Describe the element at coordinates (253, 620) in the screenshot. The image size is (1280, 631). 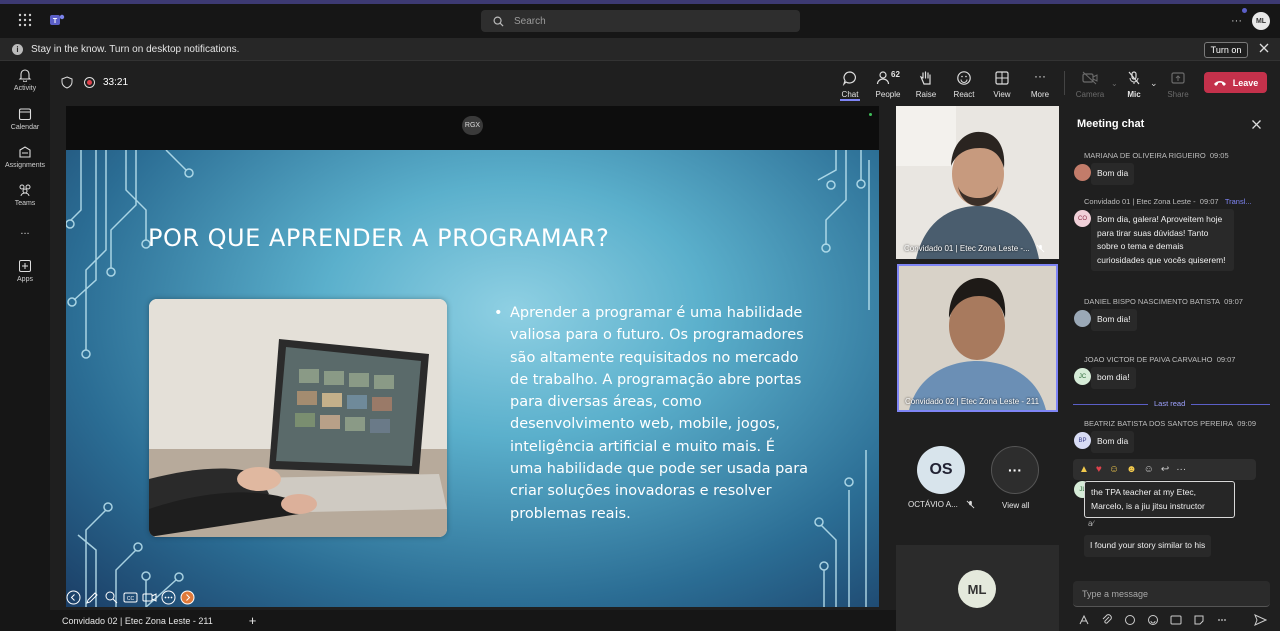
I see `add-icon: +` at that location.